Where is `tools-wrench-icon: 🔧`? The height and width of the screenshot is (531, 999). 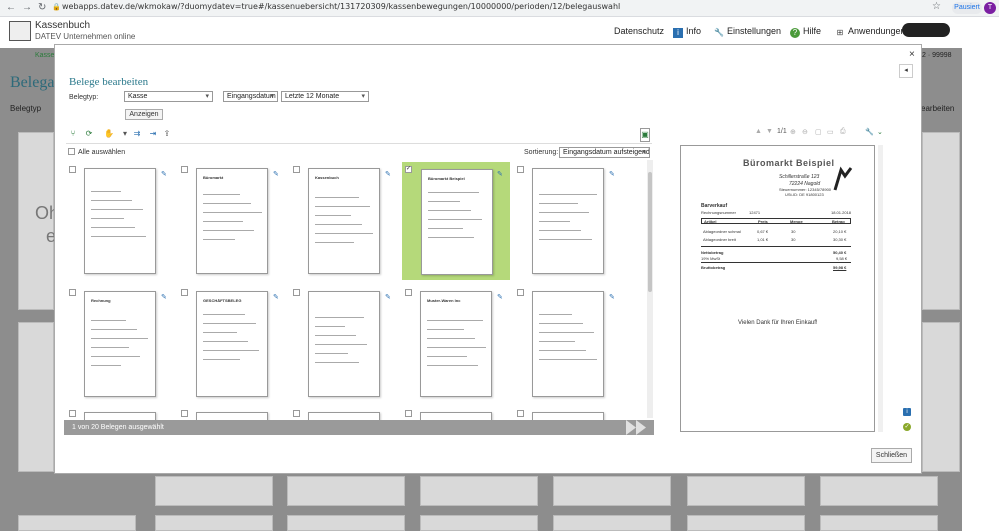 tools-wrench-icon: 🔧 is located at coordinates (869, 132).